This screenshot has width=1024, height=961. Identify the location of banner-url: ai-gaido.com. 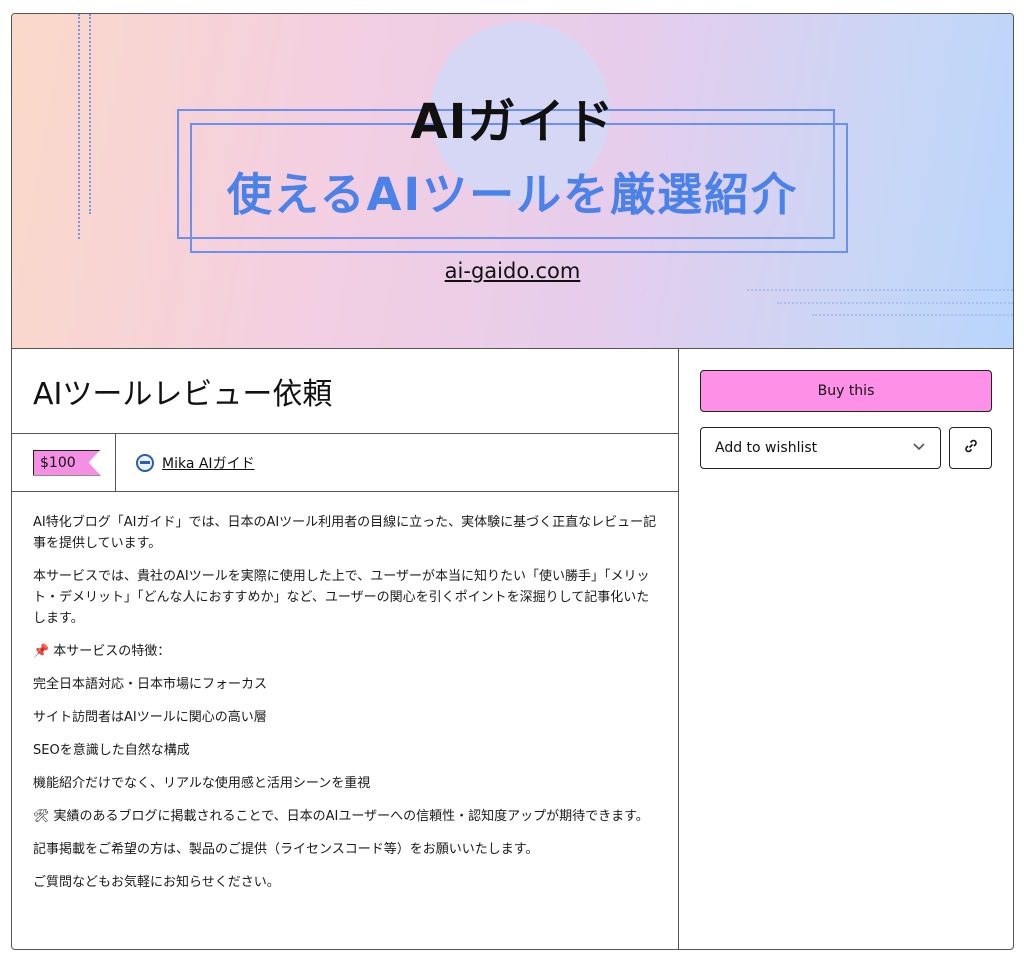
(512, 271).